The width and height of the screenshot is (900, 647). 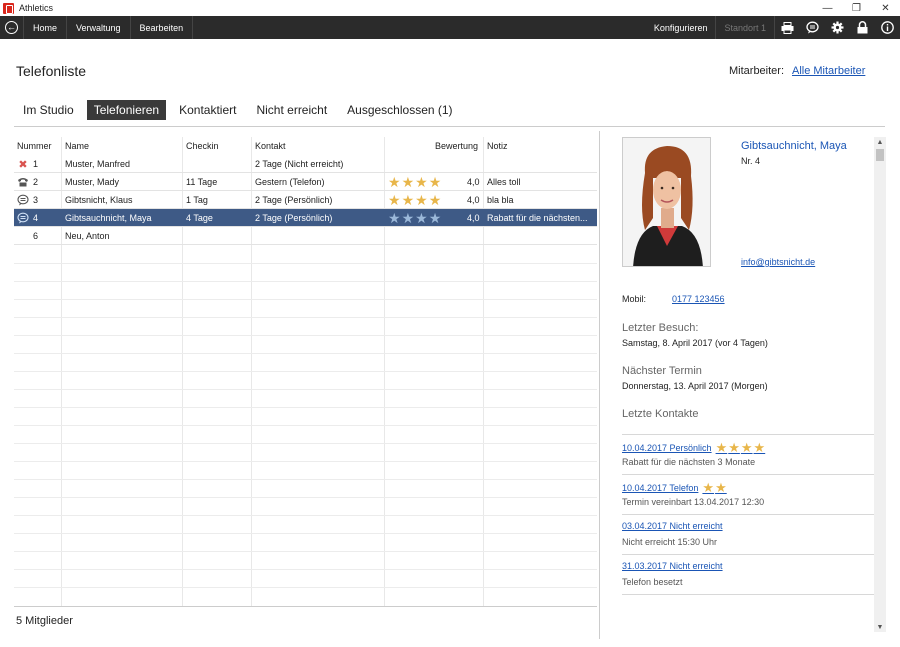 I want to click on tab-telefonieren: Telefonieren, so click(x=126, y=110).